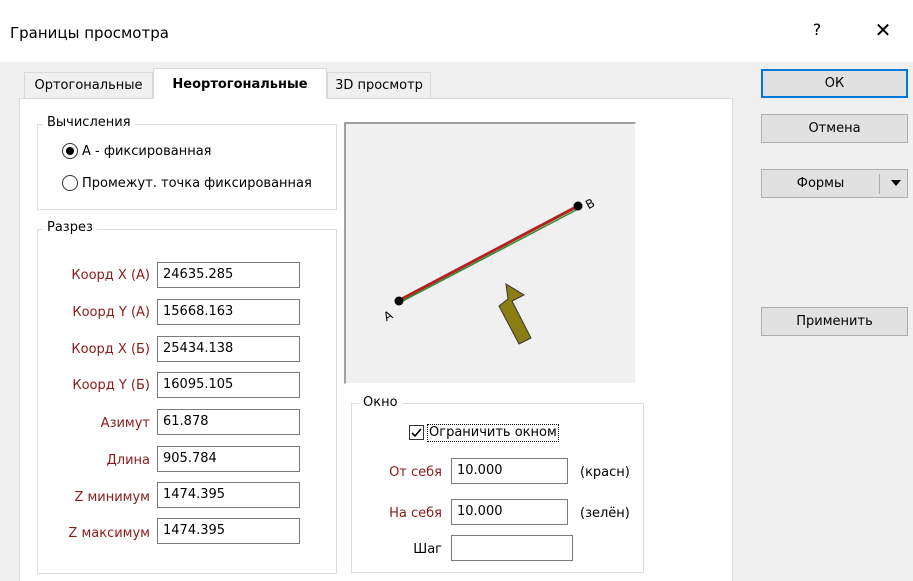 The image size is (913, 581). What do you see at coordinates (512, 548) in the screenshot?
I see `step-field` at bounding box center [512, 548].